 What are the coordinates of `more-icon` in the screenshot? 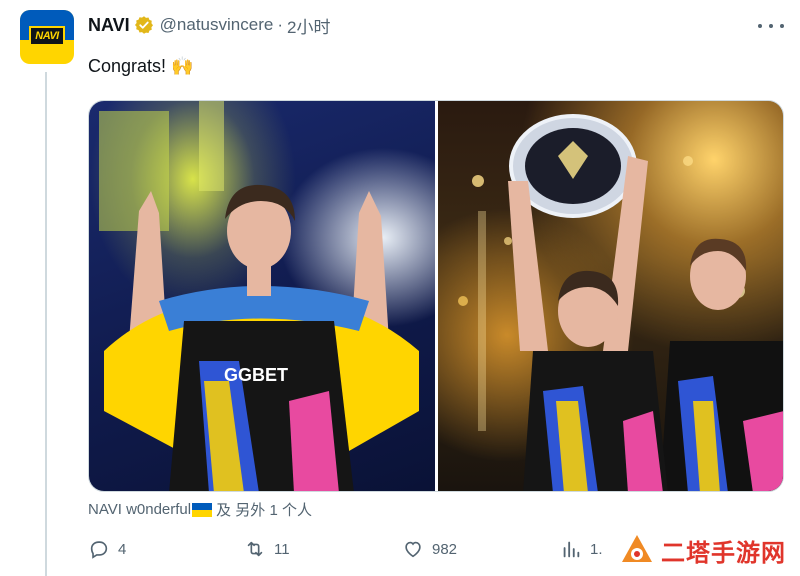 It's located at (771, 26).